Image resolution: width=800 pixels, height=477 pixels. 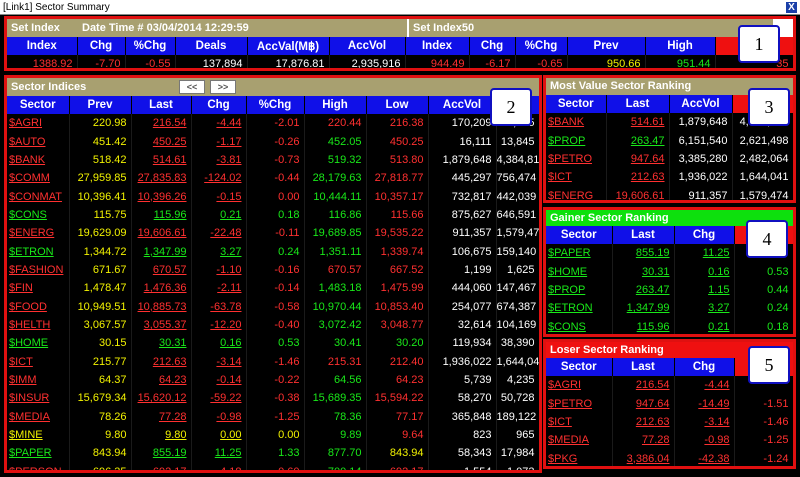 What do you see at coordinates (100, 361) in the screenshot?
I see `sector-prev: 215.77` at bounding box center [100, 361].